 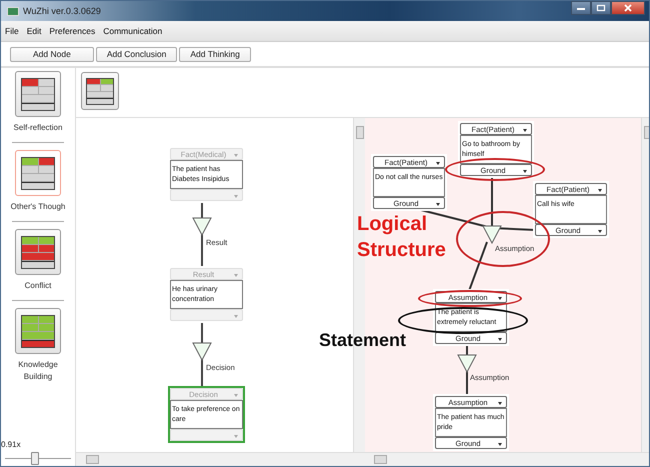 I want to click on slider-thumb, so click(x=35, y=458).